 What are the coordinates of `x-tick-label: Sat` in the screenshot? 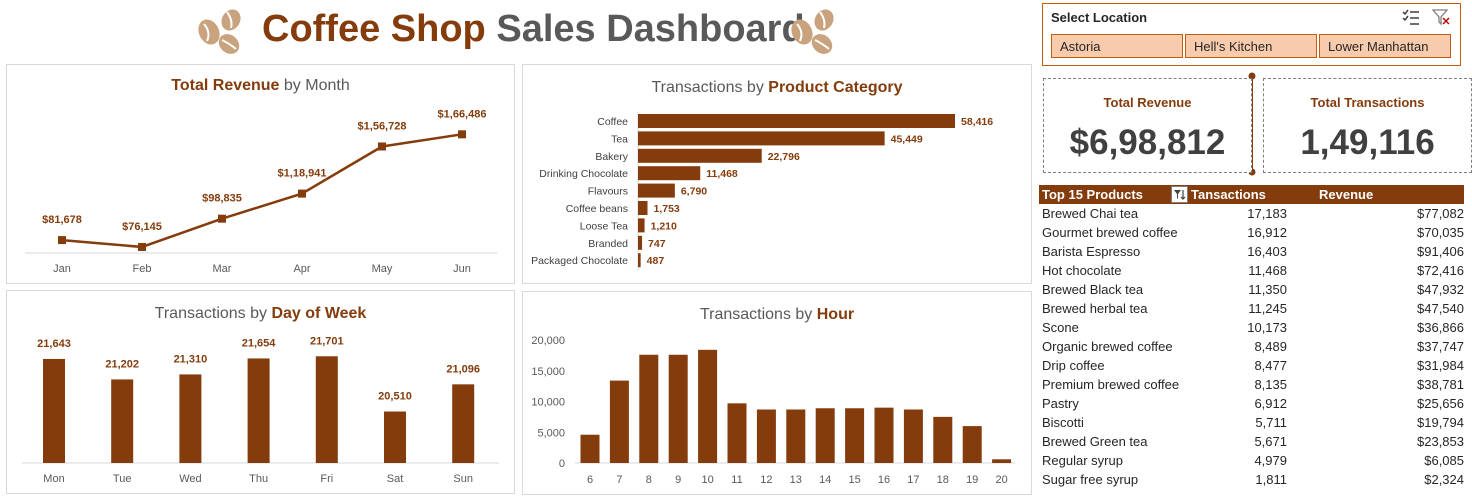 It's located at (395, 479).